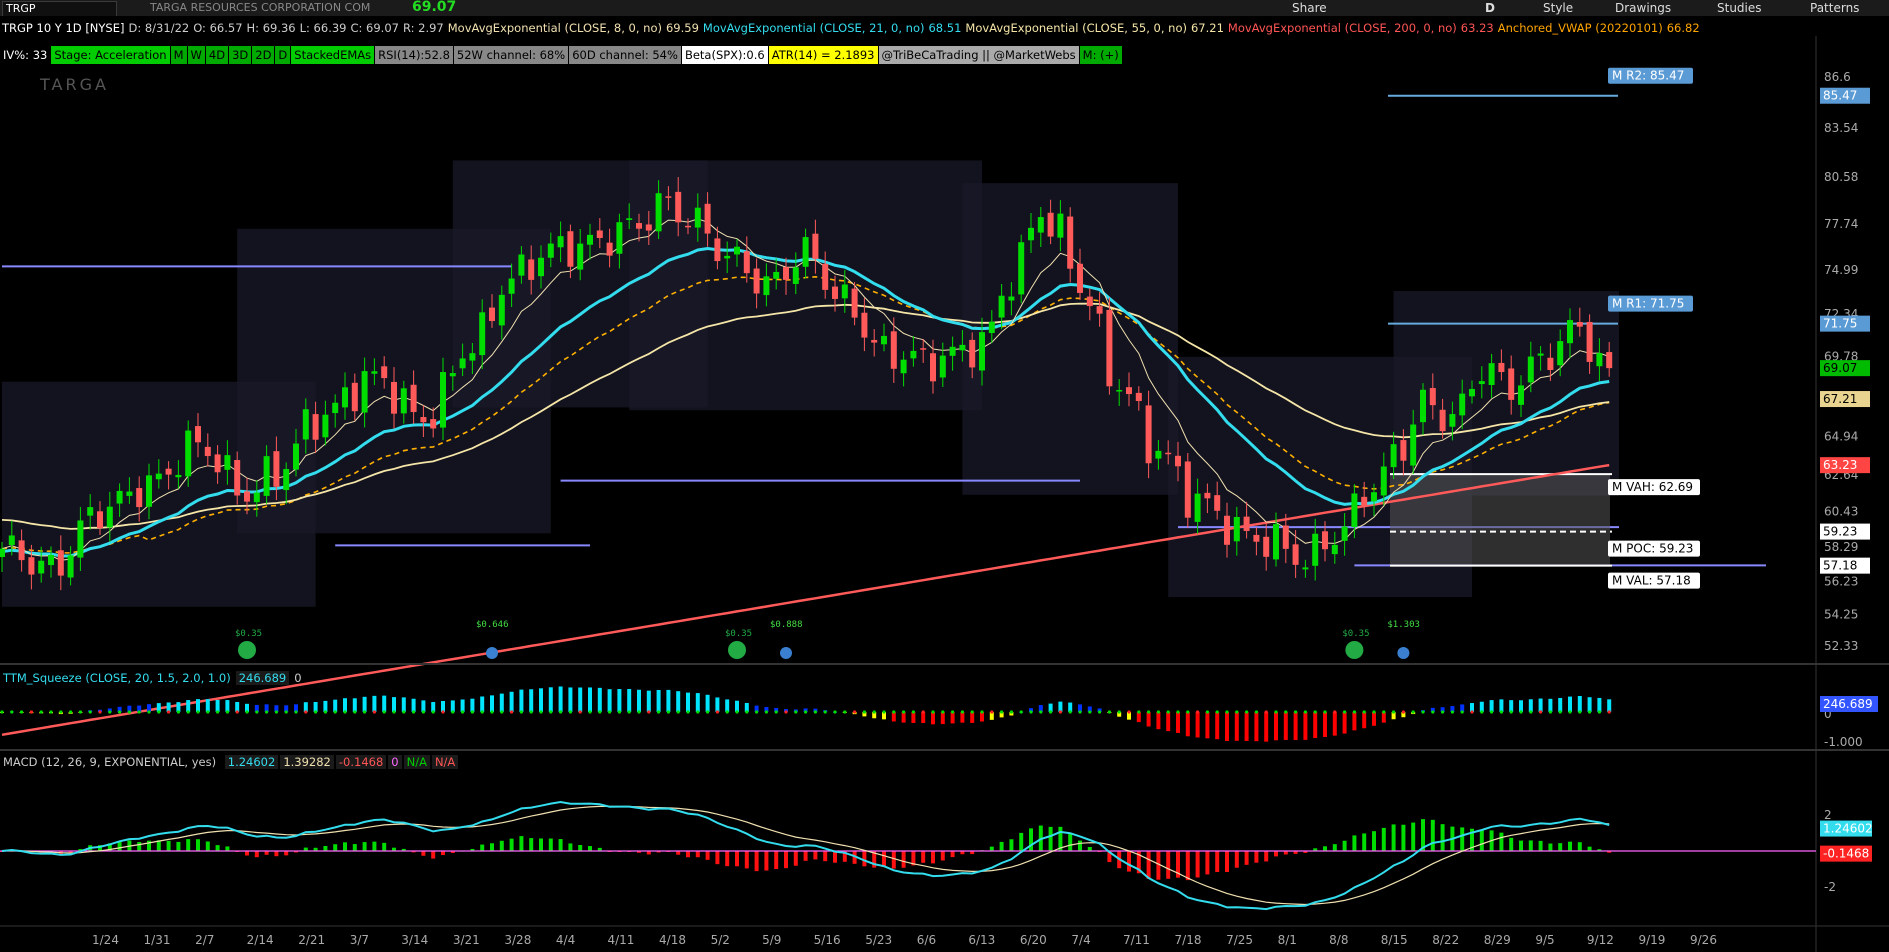  Describe the element at coordinates (981, 940) in the screenshot. I see `x-tick-label: 6/13` at that location.